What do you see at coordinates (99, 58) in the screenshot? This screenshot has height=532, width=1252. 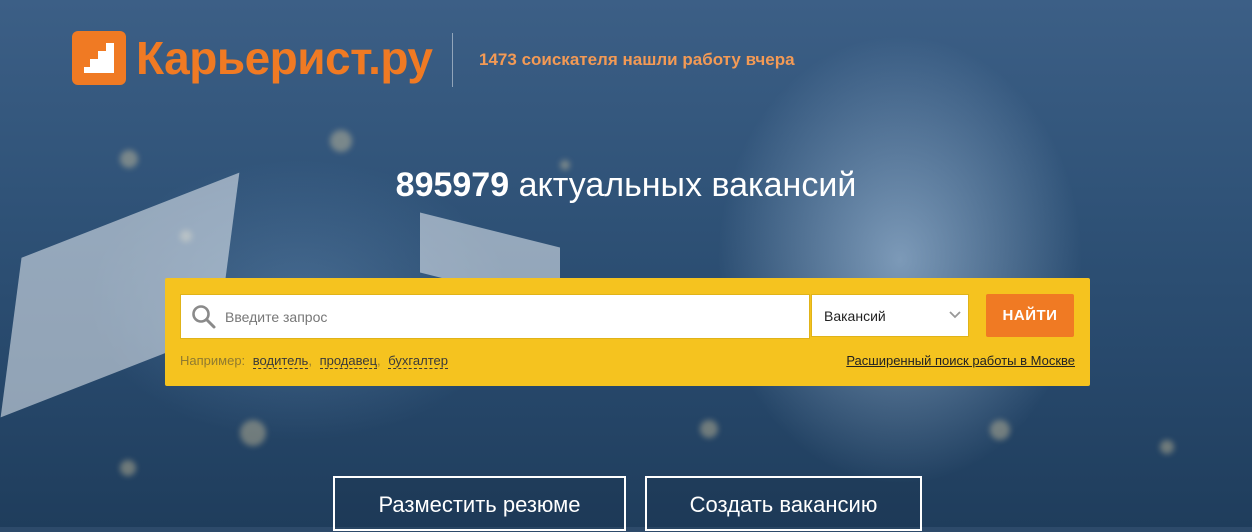 I see `stairs-icon` at bounding box center [99, 58].